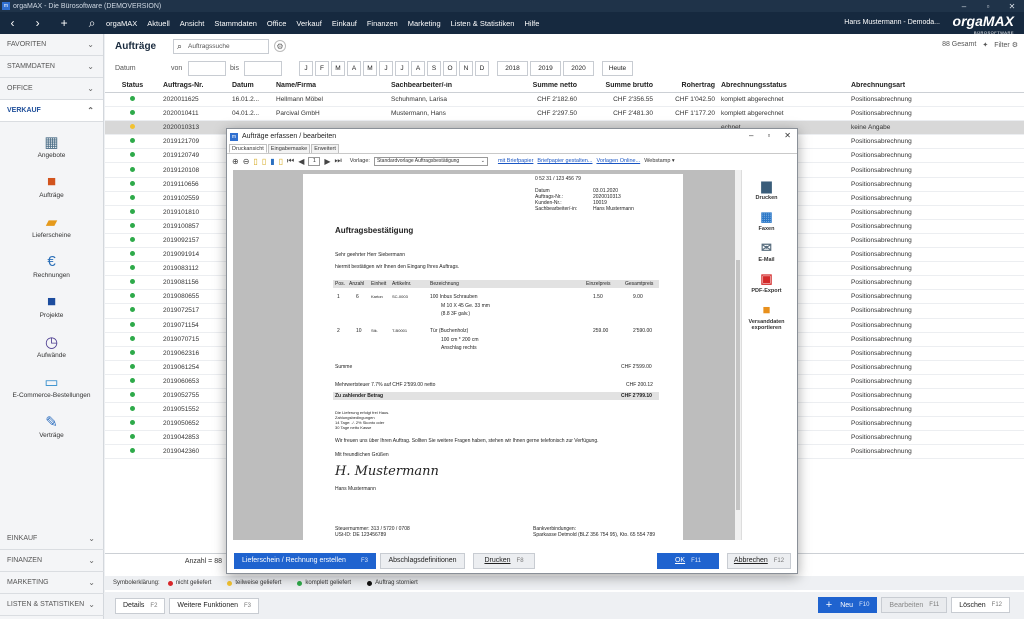  What do you see at coordinates (289, 148) in the screenshot?
I see `dialog-tab: Eingabemaske` at bounding box center [289, 148].